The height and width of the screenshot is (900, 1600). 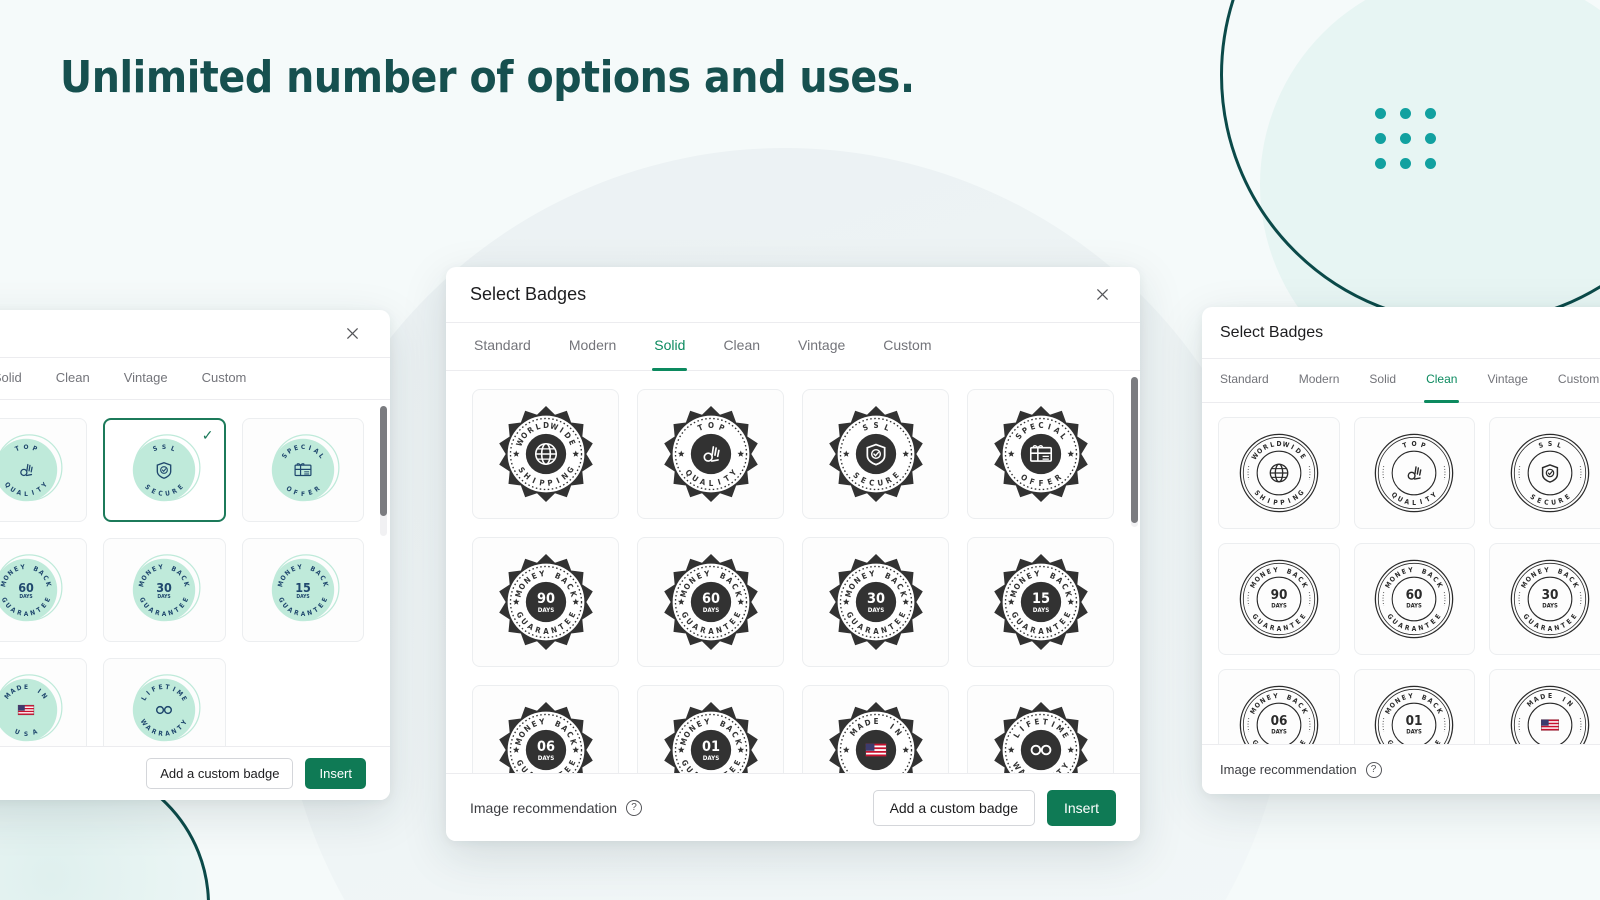 What do you see at coordinates (710, 729) in the screenshot?
I see `badge-option: MONEY BACKGUARANTEE01DAYS` at bounding box center [710, 729].